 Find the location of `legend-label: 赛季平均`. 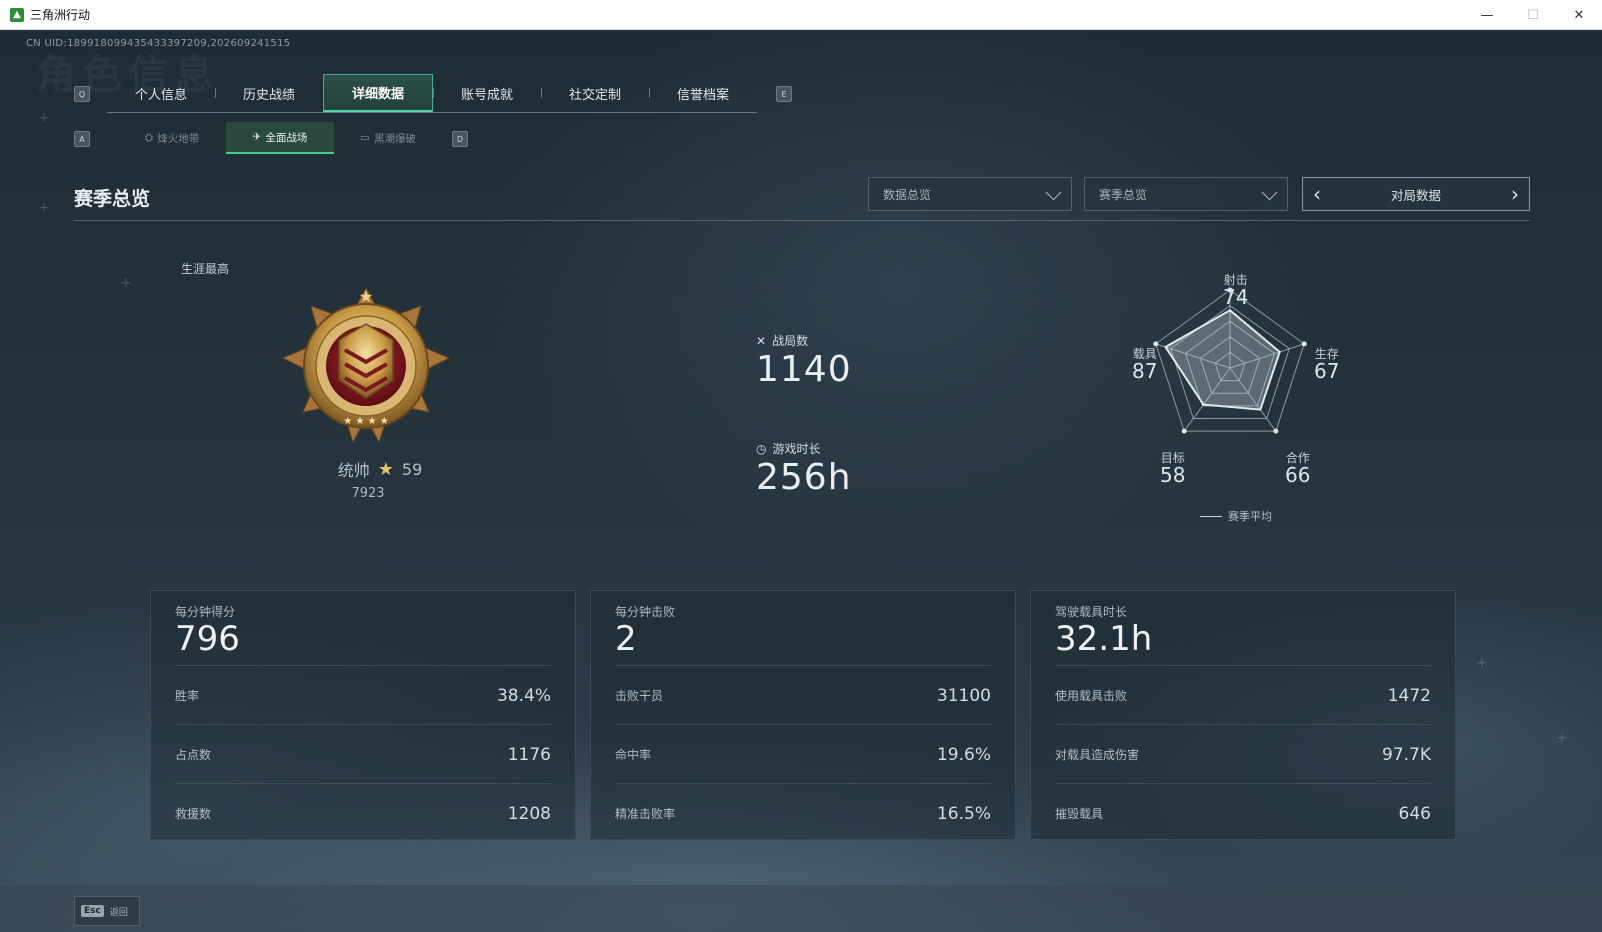

legend-label: 赛季平均 is located at coordinates (1250, 516).